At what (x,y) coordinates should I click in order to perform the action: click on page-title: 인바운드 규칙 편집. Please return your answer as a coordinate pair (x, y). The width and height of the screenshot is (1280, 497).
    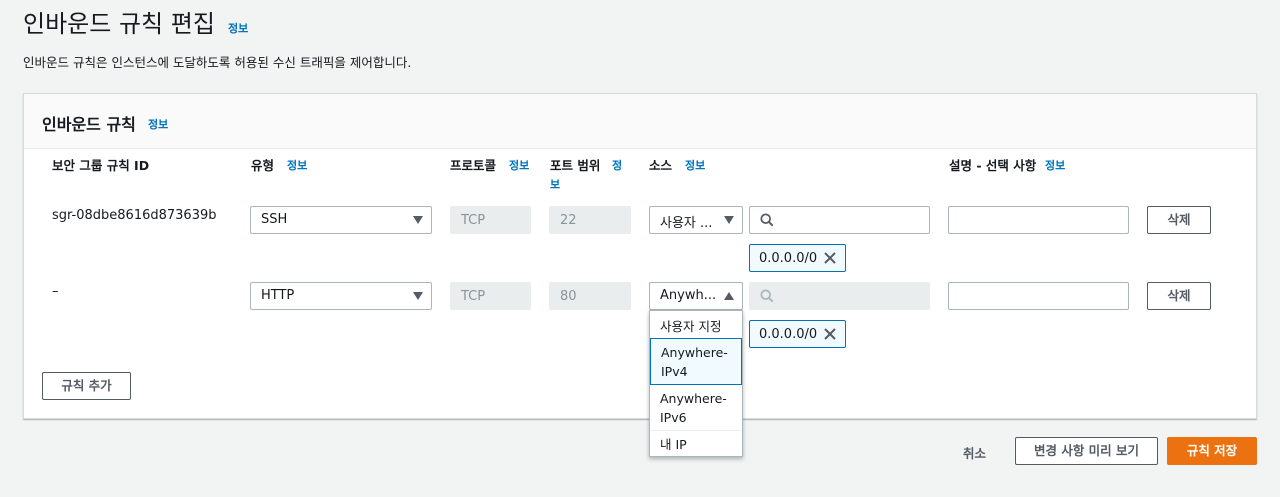
    Looking at the image, I should click on (119, 24).